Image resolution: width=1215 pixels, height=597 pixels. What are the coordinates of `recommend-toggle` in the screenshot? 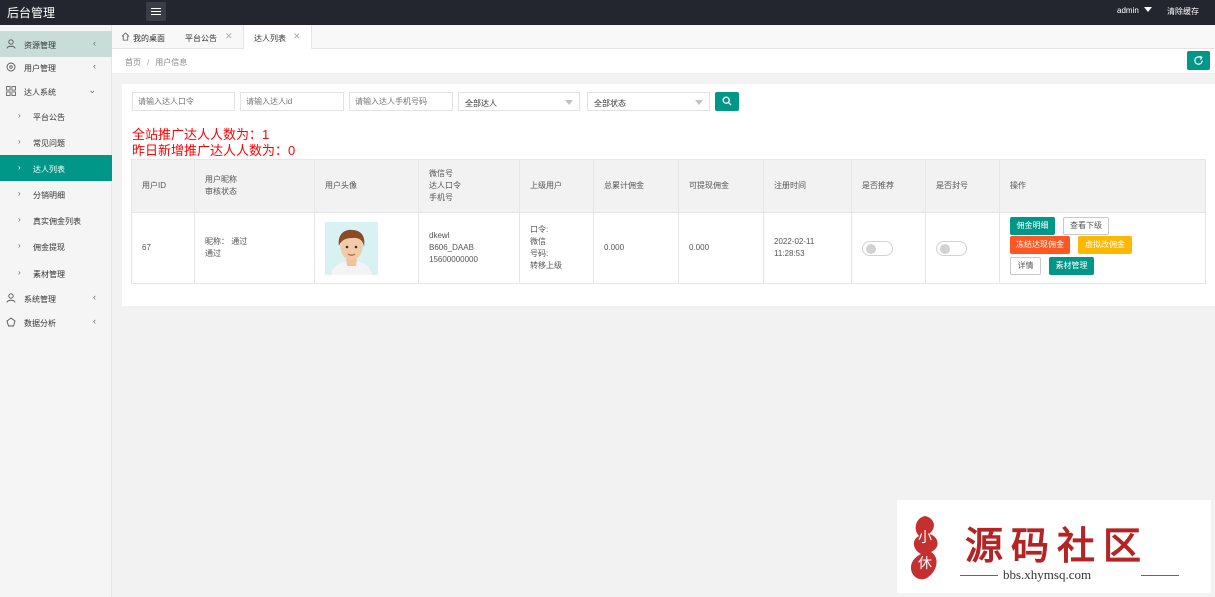 It's located at (877, 248).